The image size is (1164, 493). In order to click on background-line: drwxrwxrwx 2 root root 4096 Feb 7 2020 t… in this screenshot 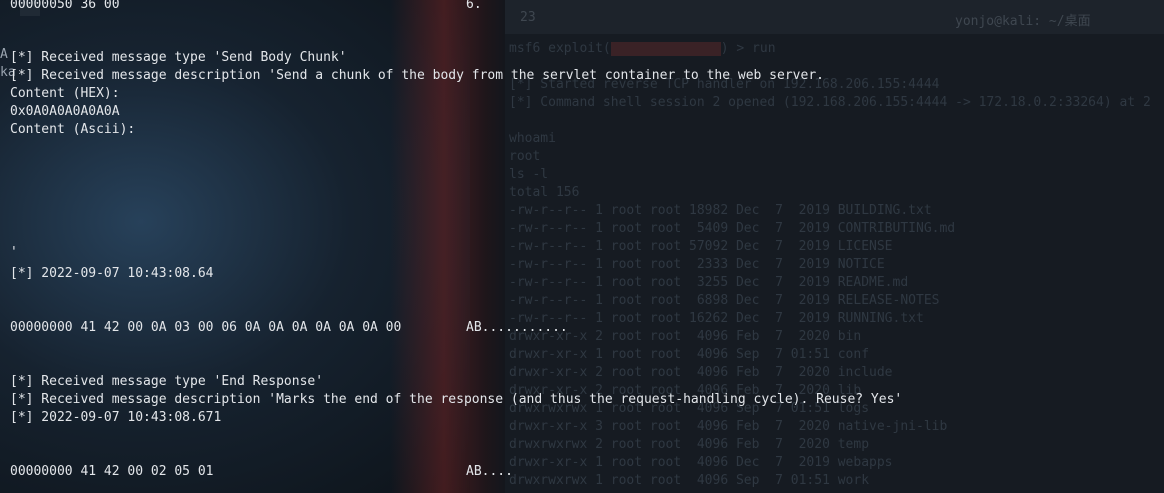, I will do `click(689, 444)`.